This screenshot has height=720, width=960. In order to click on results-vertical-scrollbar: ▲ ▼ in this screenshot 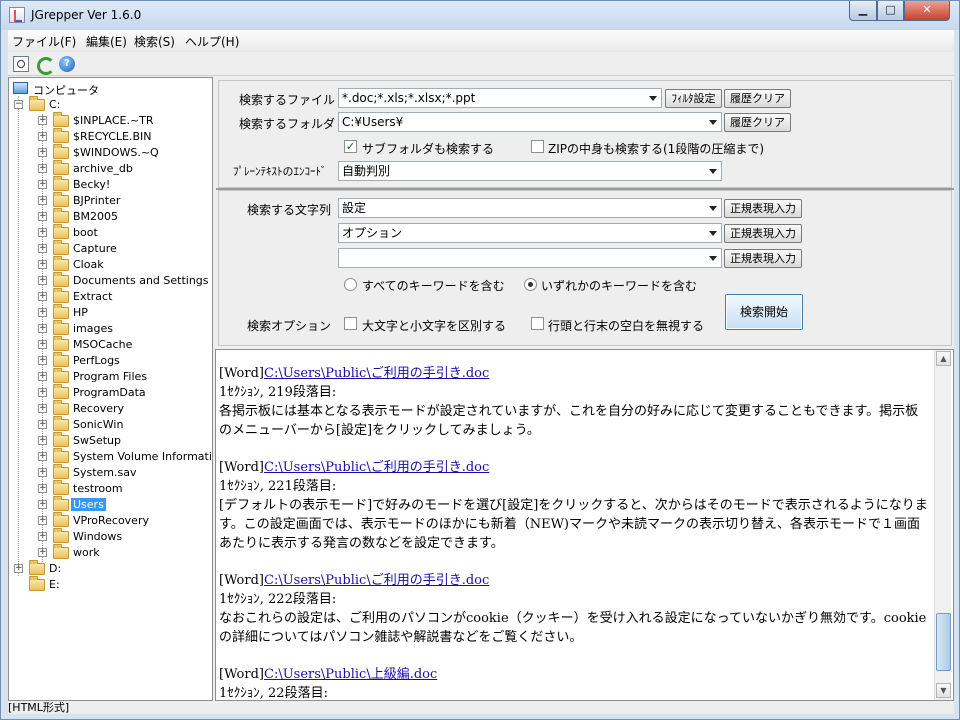, I will do `click(942, 525)`.